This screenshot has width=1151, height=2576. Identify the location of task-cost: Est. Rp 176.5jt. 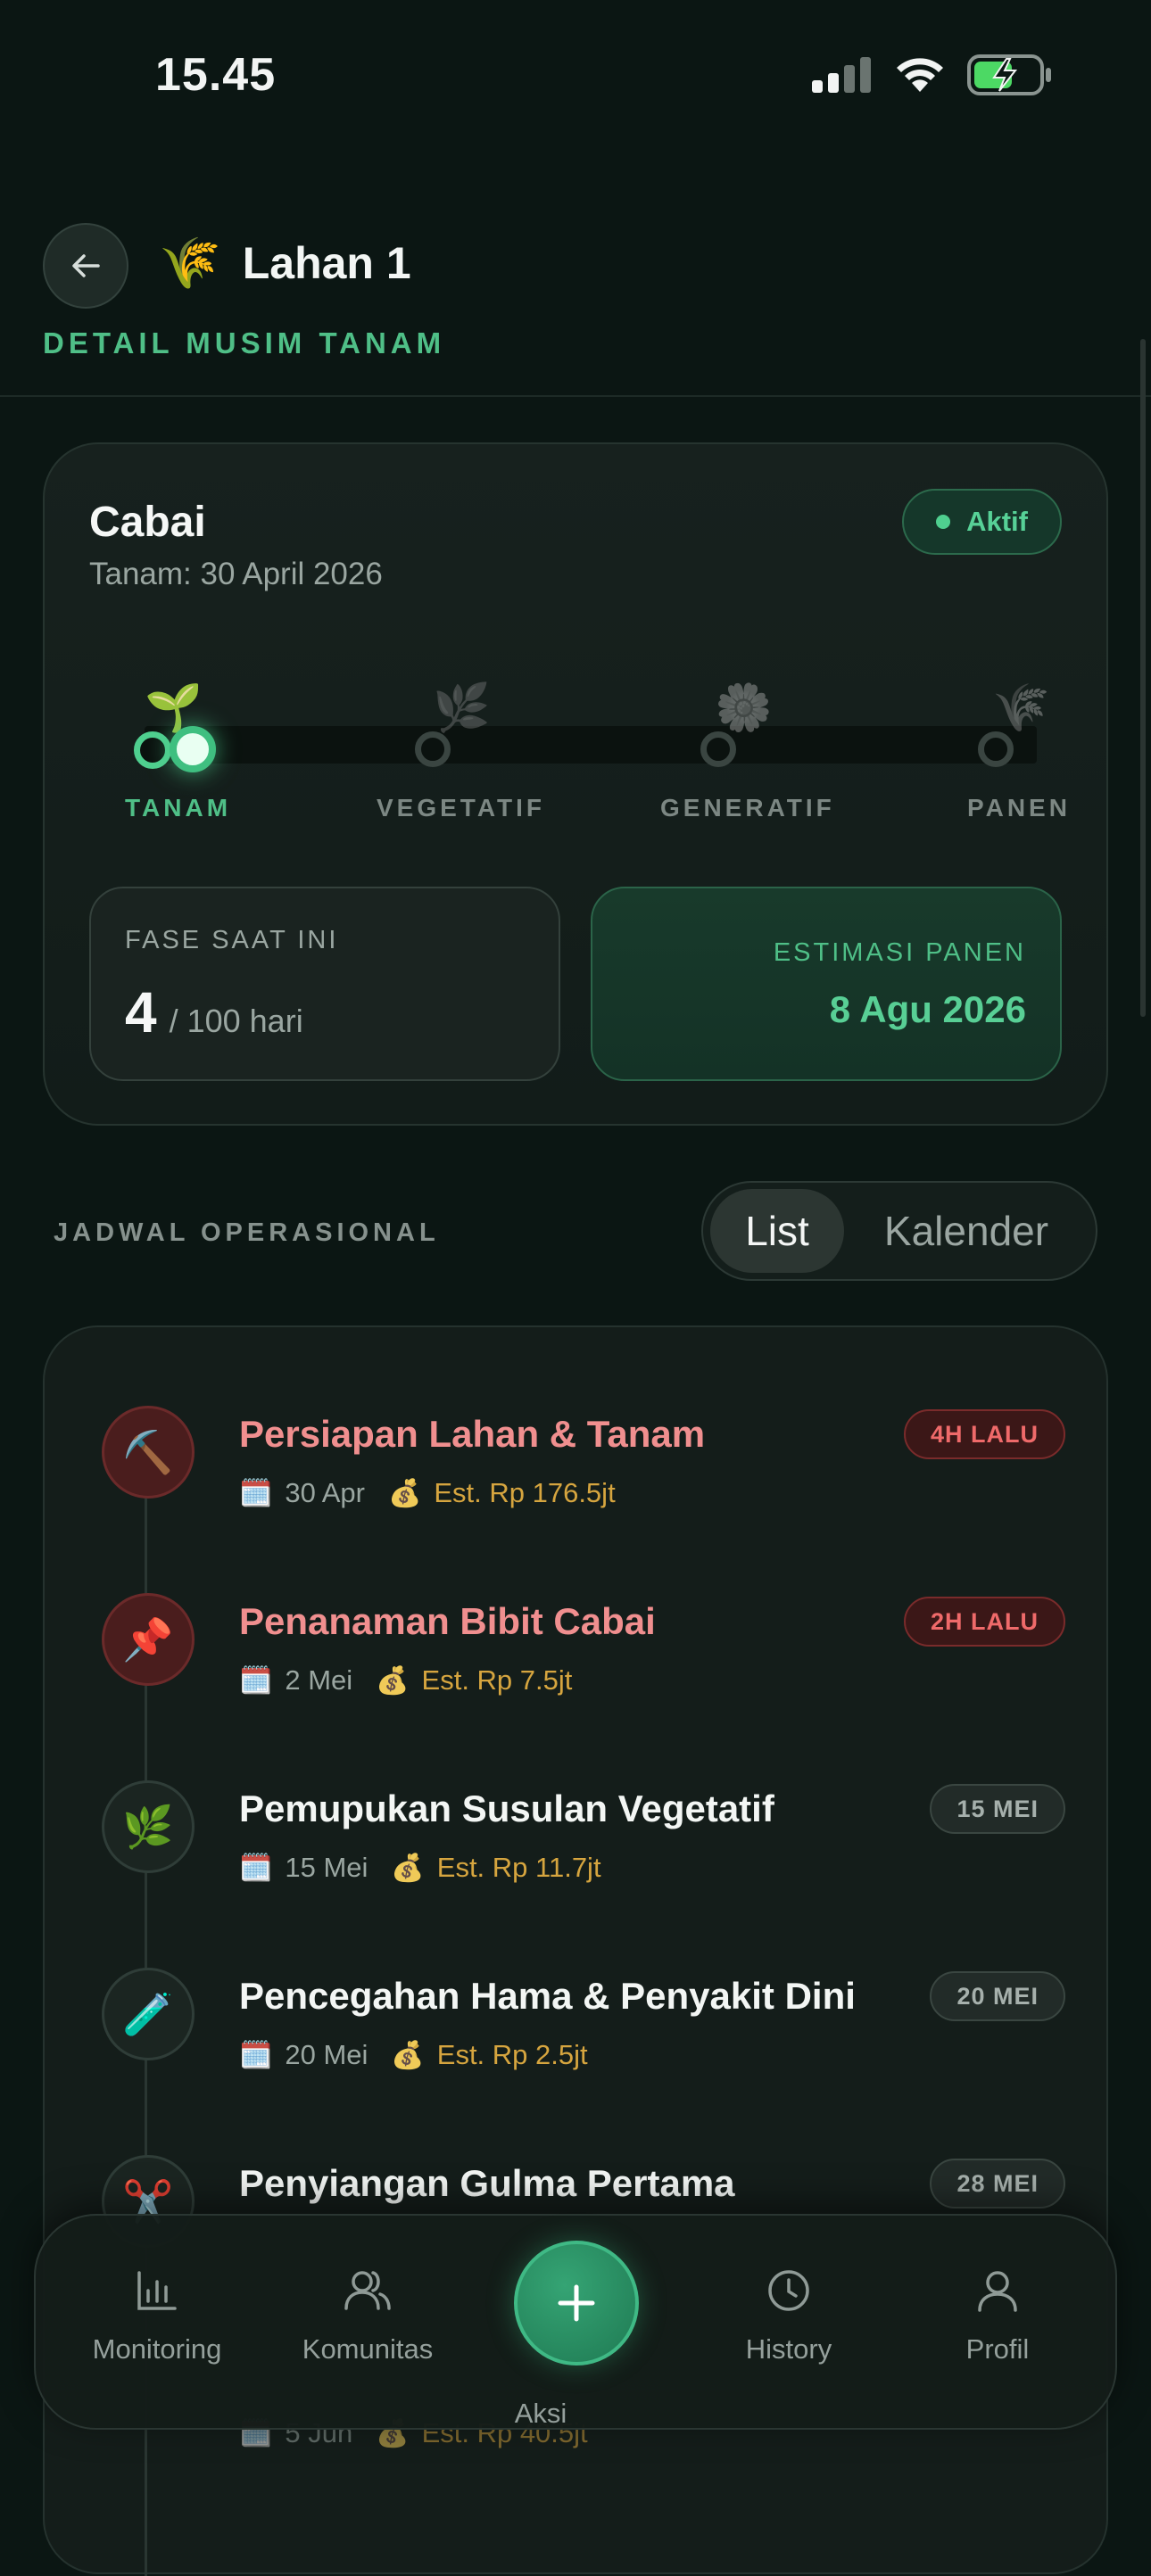
(525, 1493).